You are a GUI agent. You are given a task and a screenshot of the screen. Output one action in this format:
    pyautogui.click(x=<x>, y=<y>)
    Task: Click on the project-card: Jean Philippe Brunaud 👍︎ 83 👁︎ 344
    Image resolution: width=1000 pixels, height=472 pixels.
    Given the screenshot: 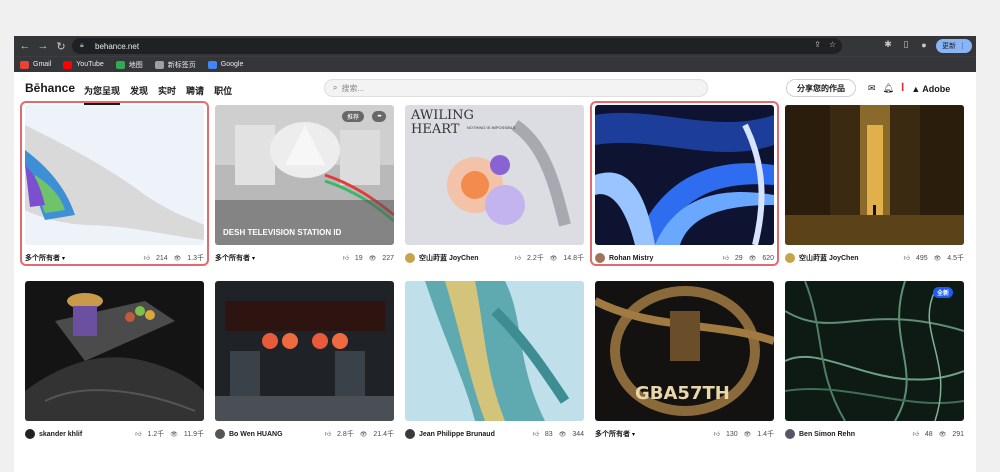 What is the action you would take?
    pyautogui.click(x=494, y=362)
    